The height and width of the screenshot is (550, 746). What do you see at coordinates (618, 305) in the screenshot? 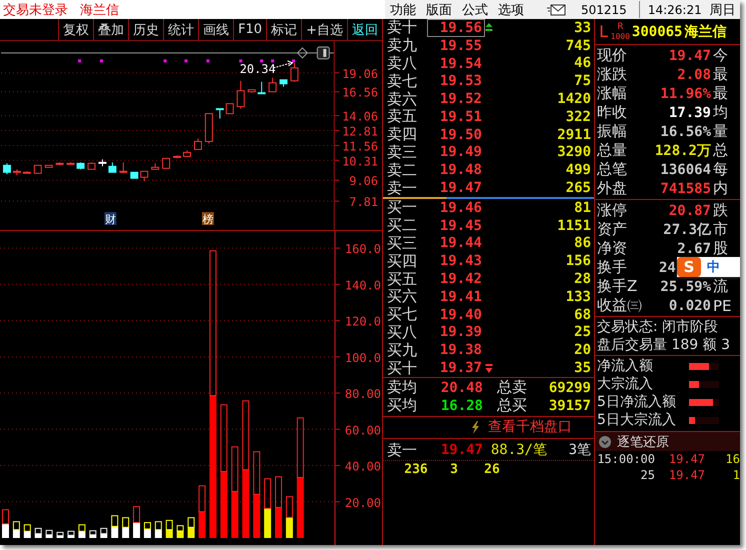
I see `quote-label: 收益㈢` at bounding box center [618, 305].